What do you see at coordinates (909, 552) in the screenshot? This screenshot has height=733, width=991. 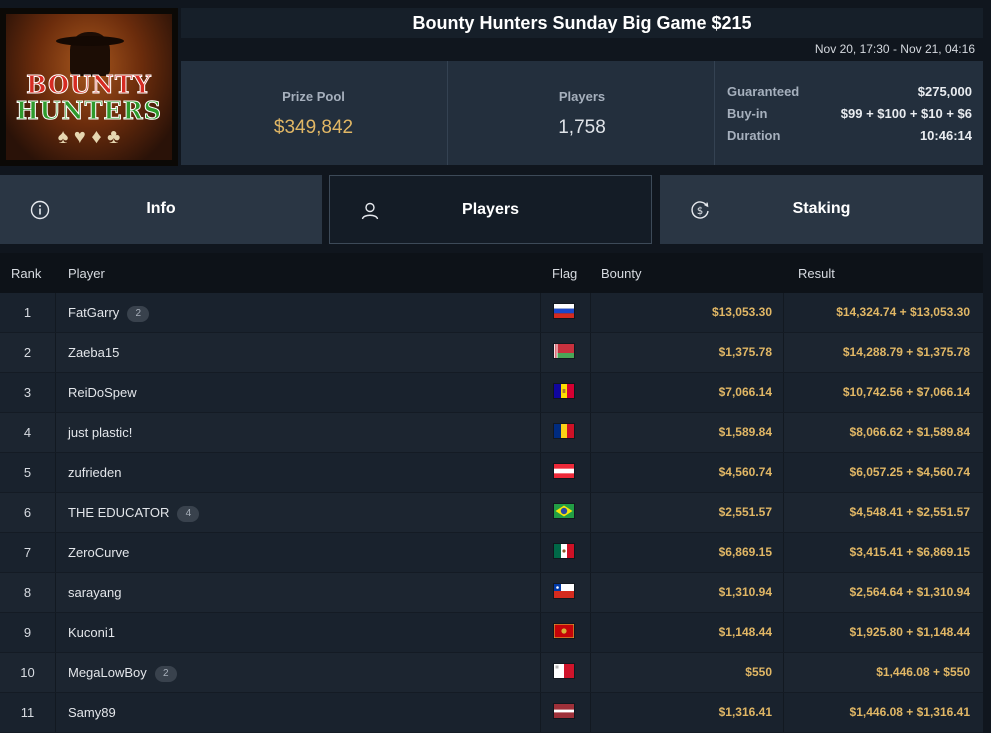 I see `result-cell: $3,415.41 + $6,869.15` at bounding box center [909, 552].